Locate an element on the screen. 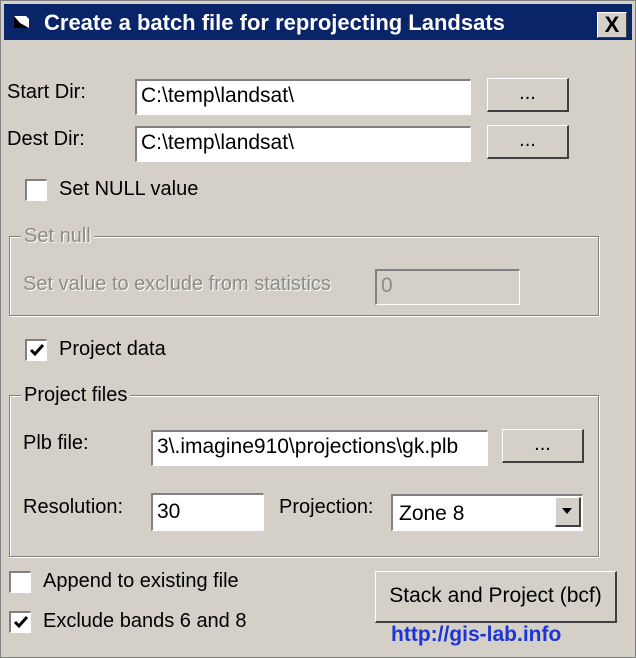  resolution-label: Resolution: is located at coordinates (73, 507).